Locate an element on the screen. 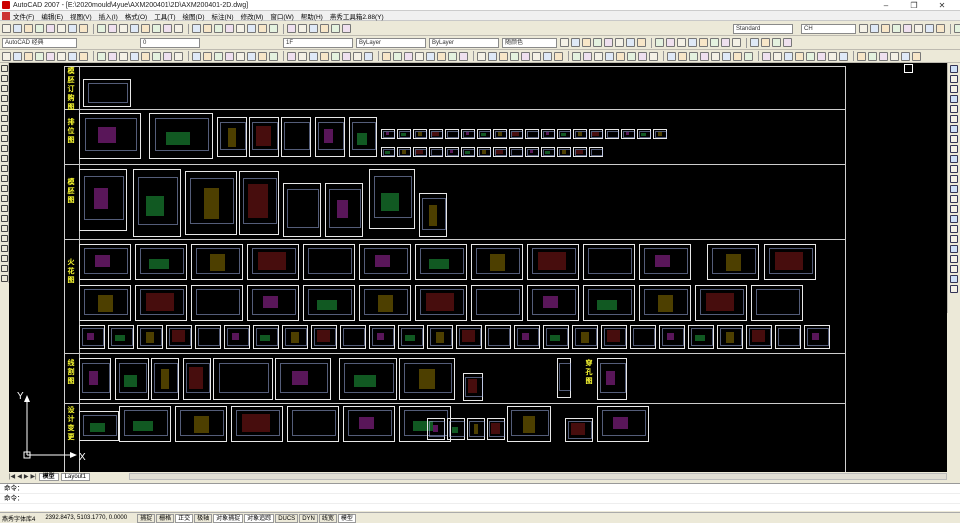  menu-file: 文件(F) is located at coordinates (23, 16).